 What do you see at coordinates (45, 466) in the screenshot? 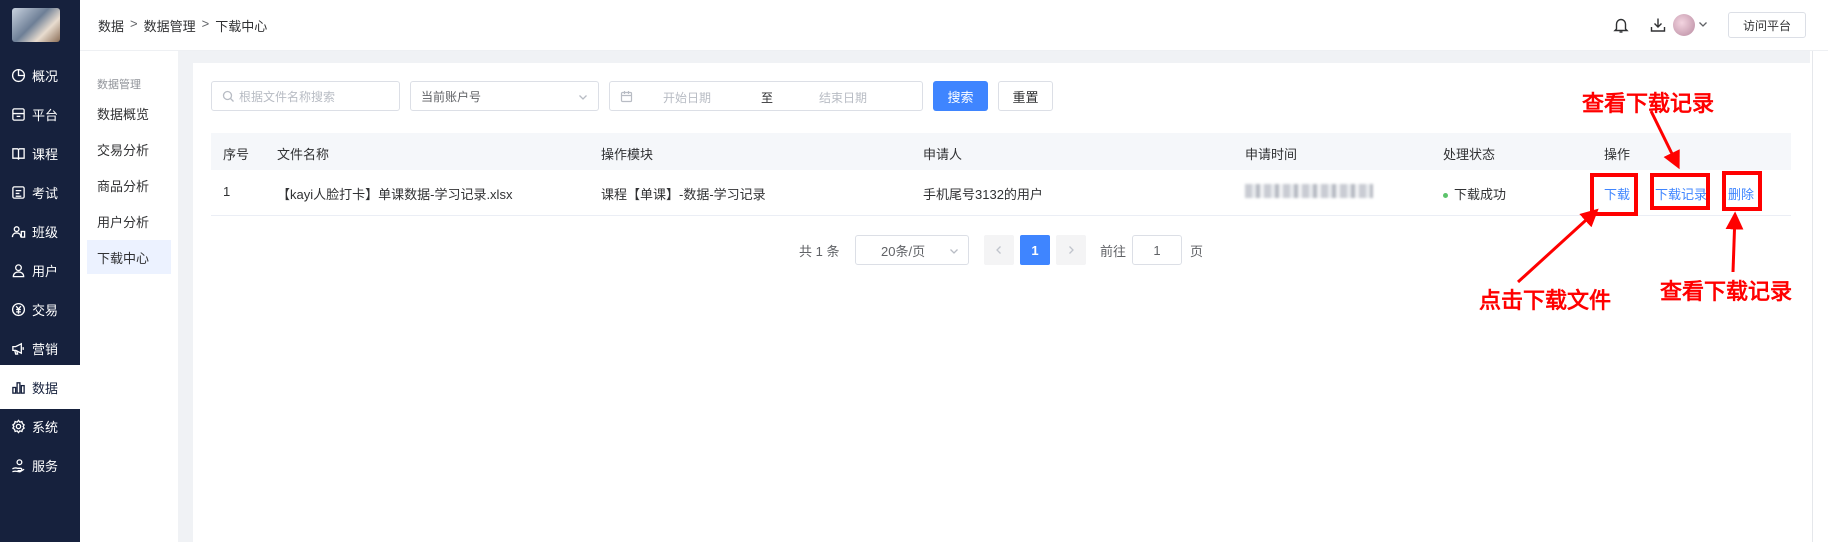
I see `nav-item-label: 服务` at bounding box center [45, 466].